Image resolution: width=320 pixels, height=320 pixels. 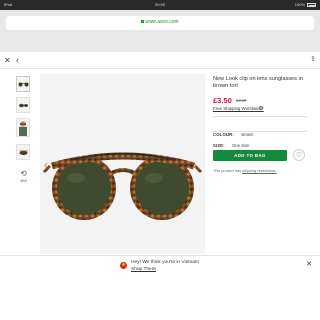 I want to click on clock: 00:50, so click(x=159, y=4).